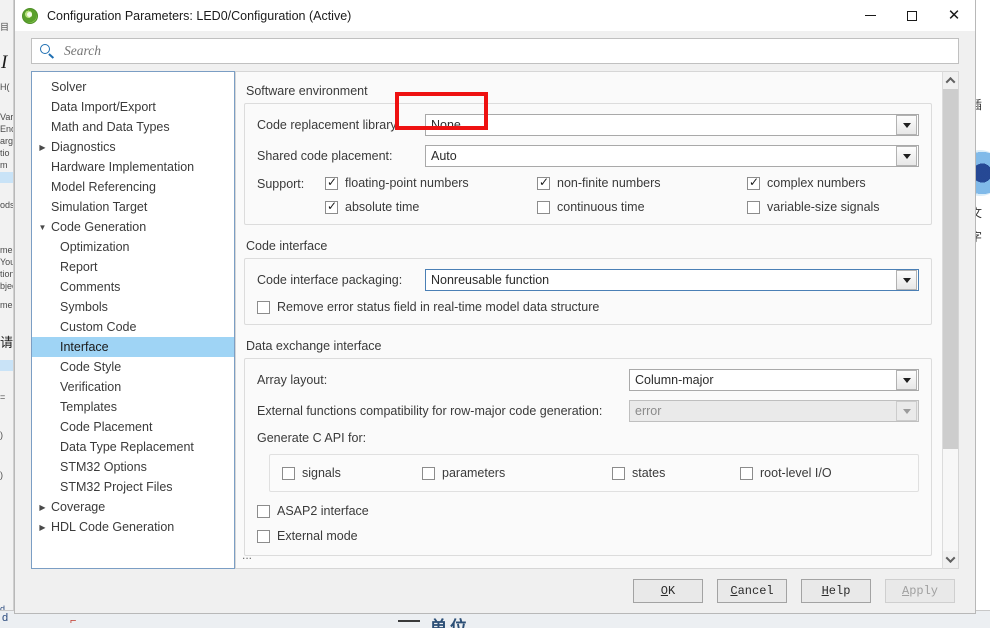 The image size is (990, 628). What do you see at coordinates (133, 187) in the screenshot?
I see `tree-item-model-referencing: Model Referencing` at bounding box center [133, 187].